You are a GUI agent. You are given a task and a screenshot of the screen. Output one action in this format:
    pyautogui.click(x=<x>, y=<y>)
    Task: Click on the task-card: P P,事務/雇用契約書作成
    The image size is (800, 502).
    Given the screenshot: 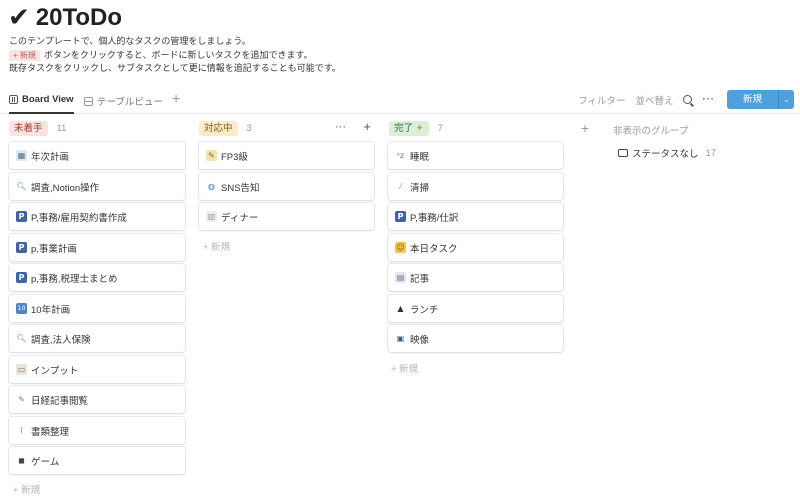 What is the action you would take?
    pyautogui.click(x=97, y=216)
    